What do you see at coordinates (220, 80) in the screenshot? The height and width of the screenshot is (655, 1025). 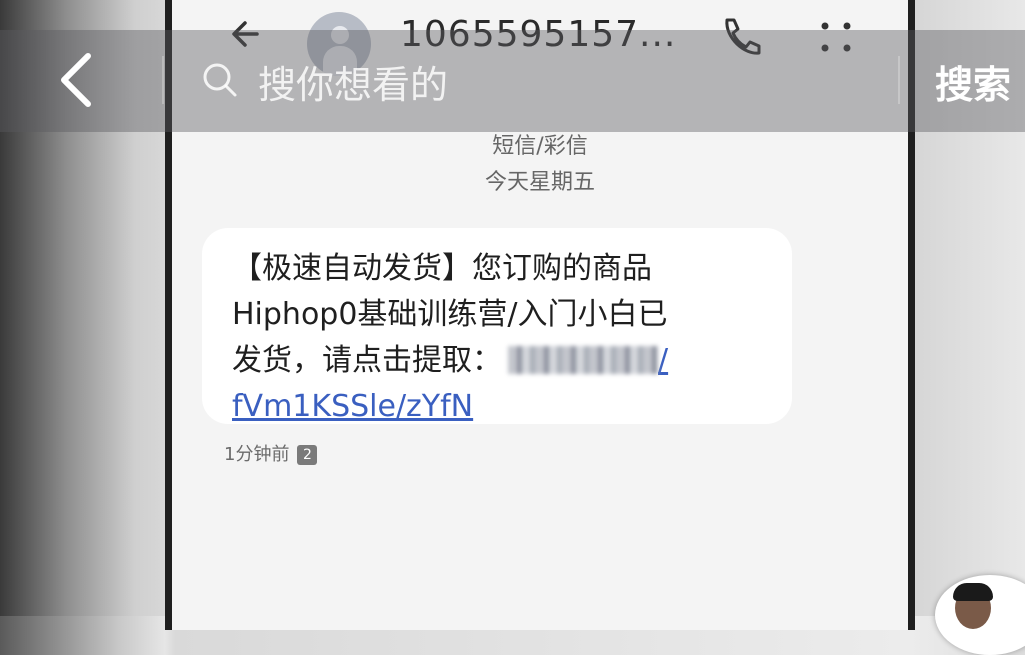 I see `search-icon` at bounding box center [220, 80].